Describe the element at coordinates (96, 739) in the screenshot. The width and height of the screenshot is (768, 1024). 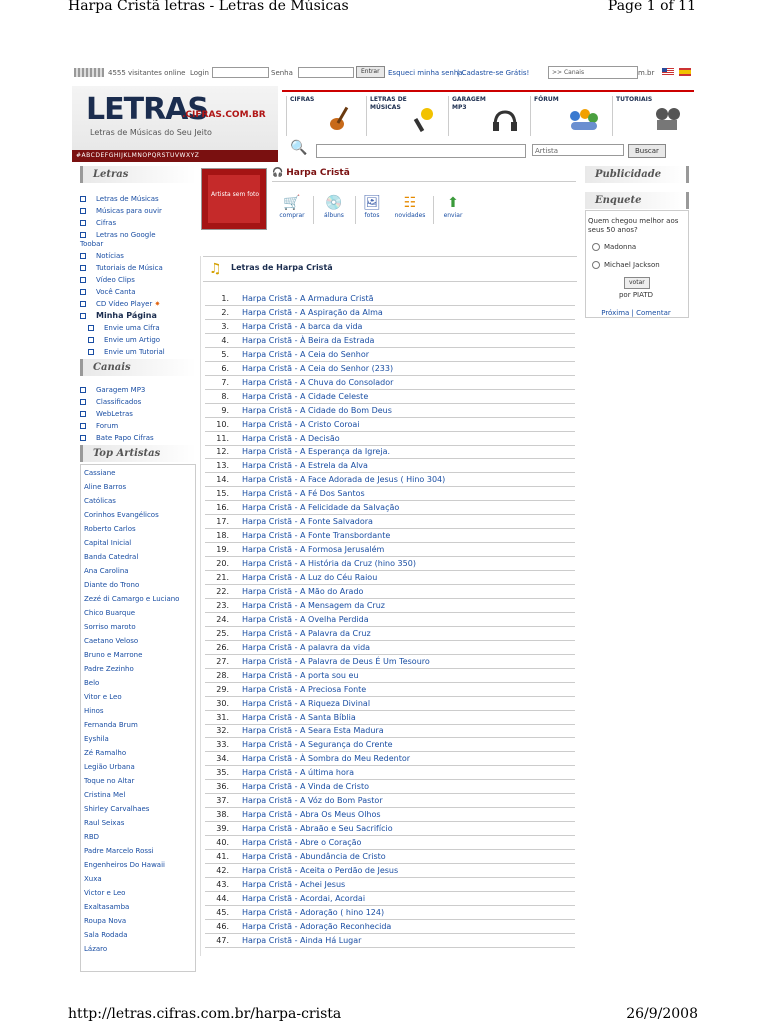
I see `top-artist-link: Eyshila` at that location.